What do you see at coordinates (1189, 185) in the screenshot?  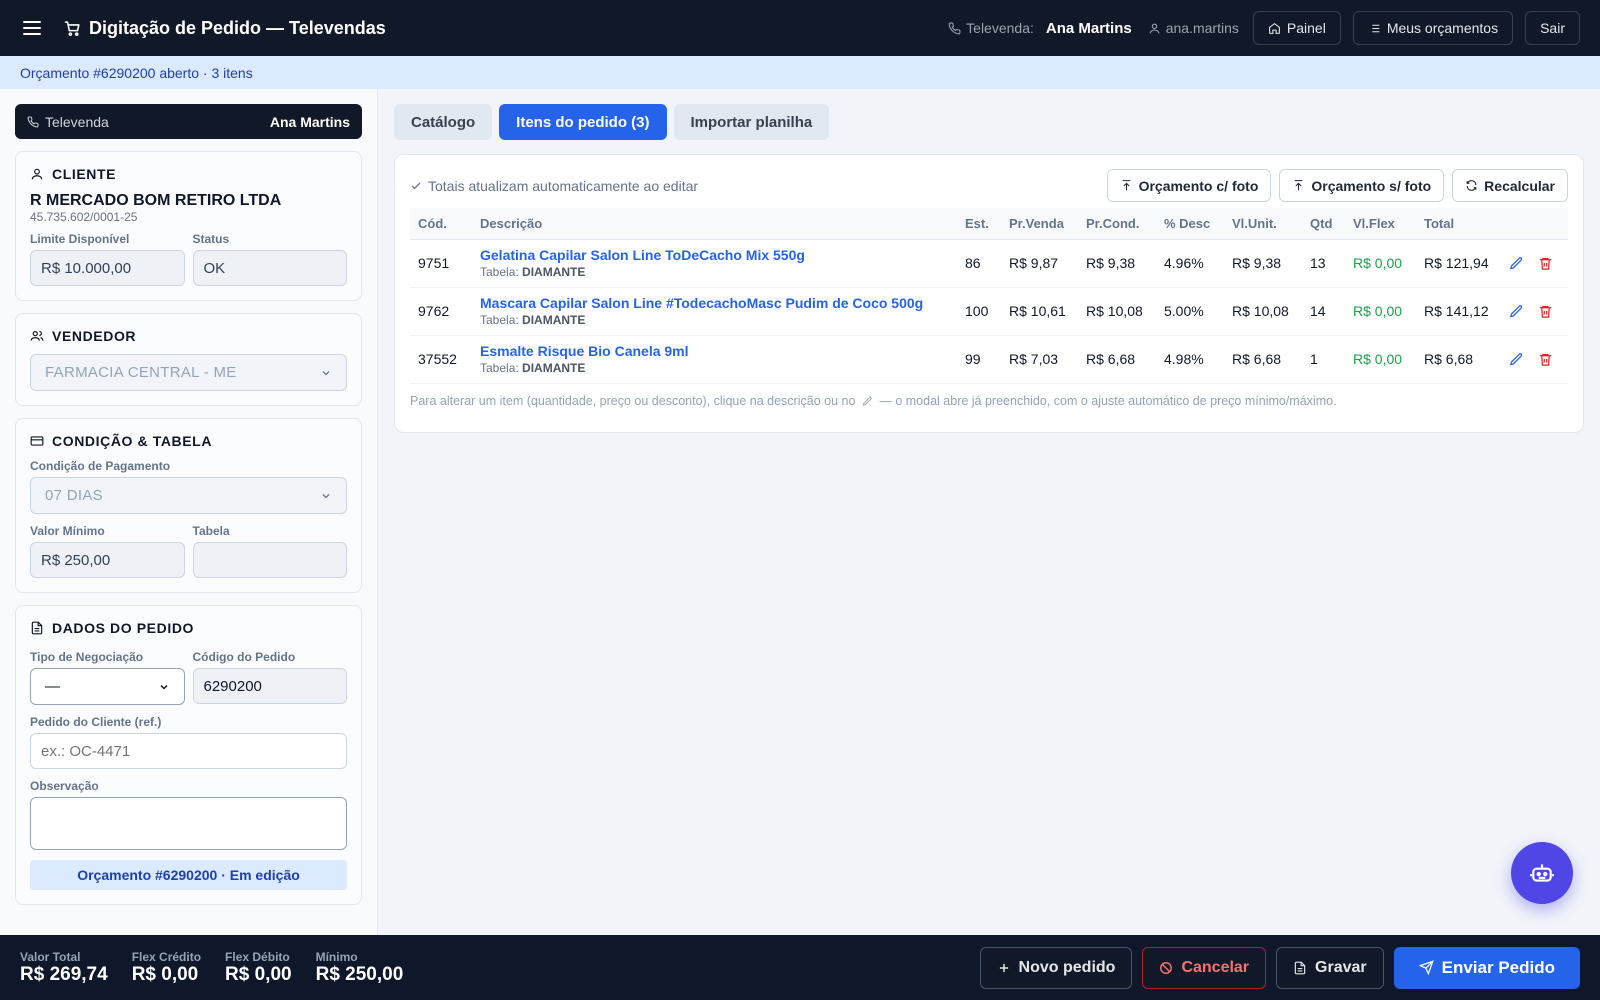 I see `orcamento-com-foto-button: Orçamento c/ foto` at bounding box center [1189, 185].